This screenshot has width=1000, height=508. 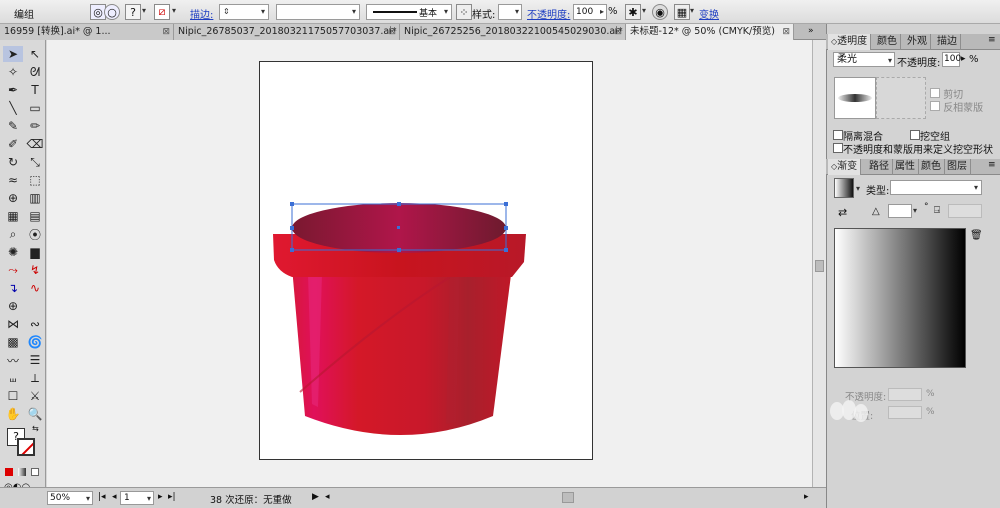 What do you see at coordinates (845, 167) in the screenshot?
I see `tab-gradient: ◇渐变` at bounding box center [845, 167].